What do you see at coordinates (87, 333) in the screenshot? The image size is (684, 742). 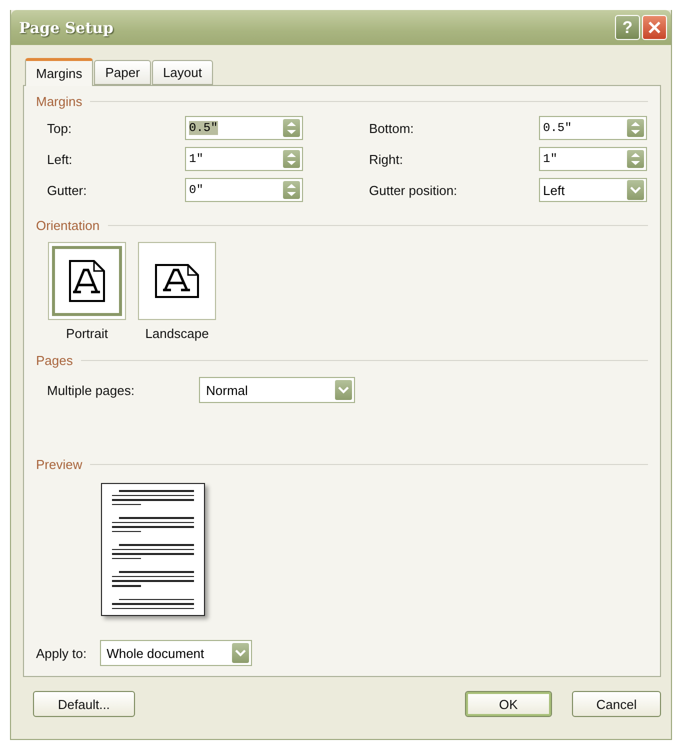 I see `orientation-label: Portrait` at bounding box center [87, 333].